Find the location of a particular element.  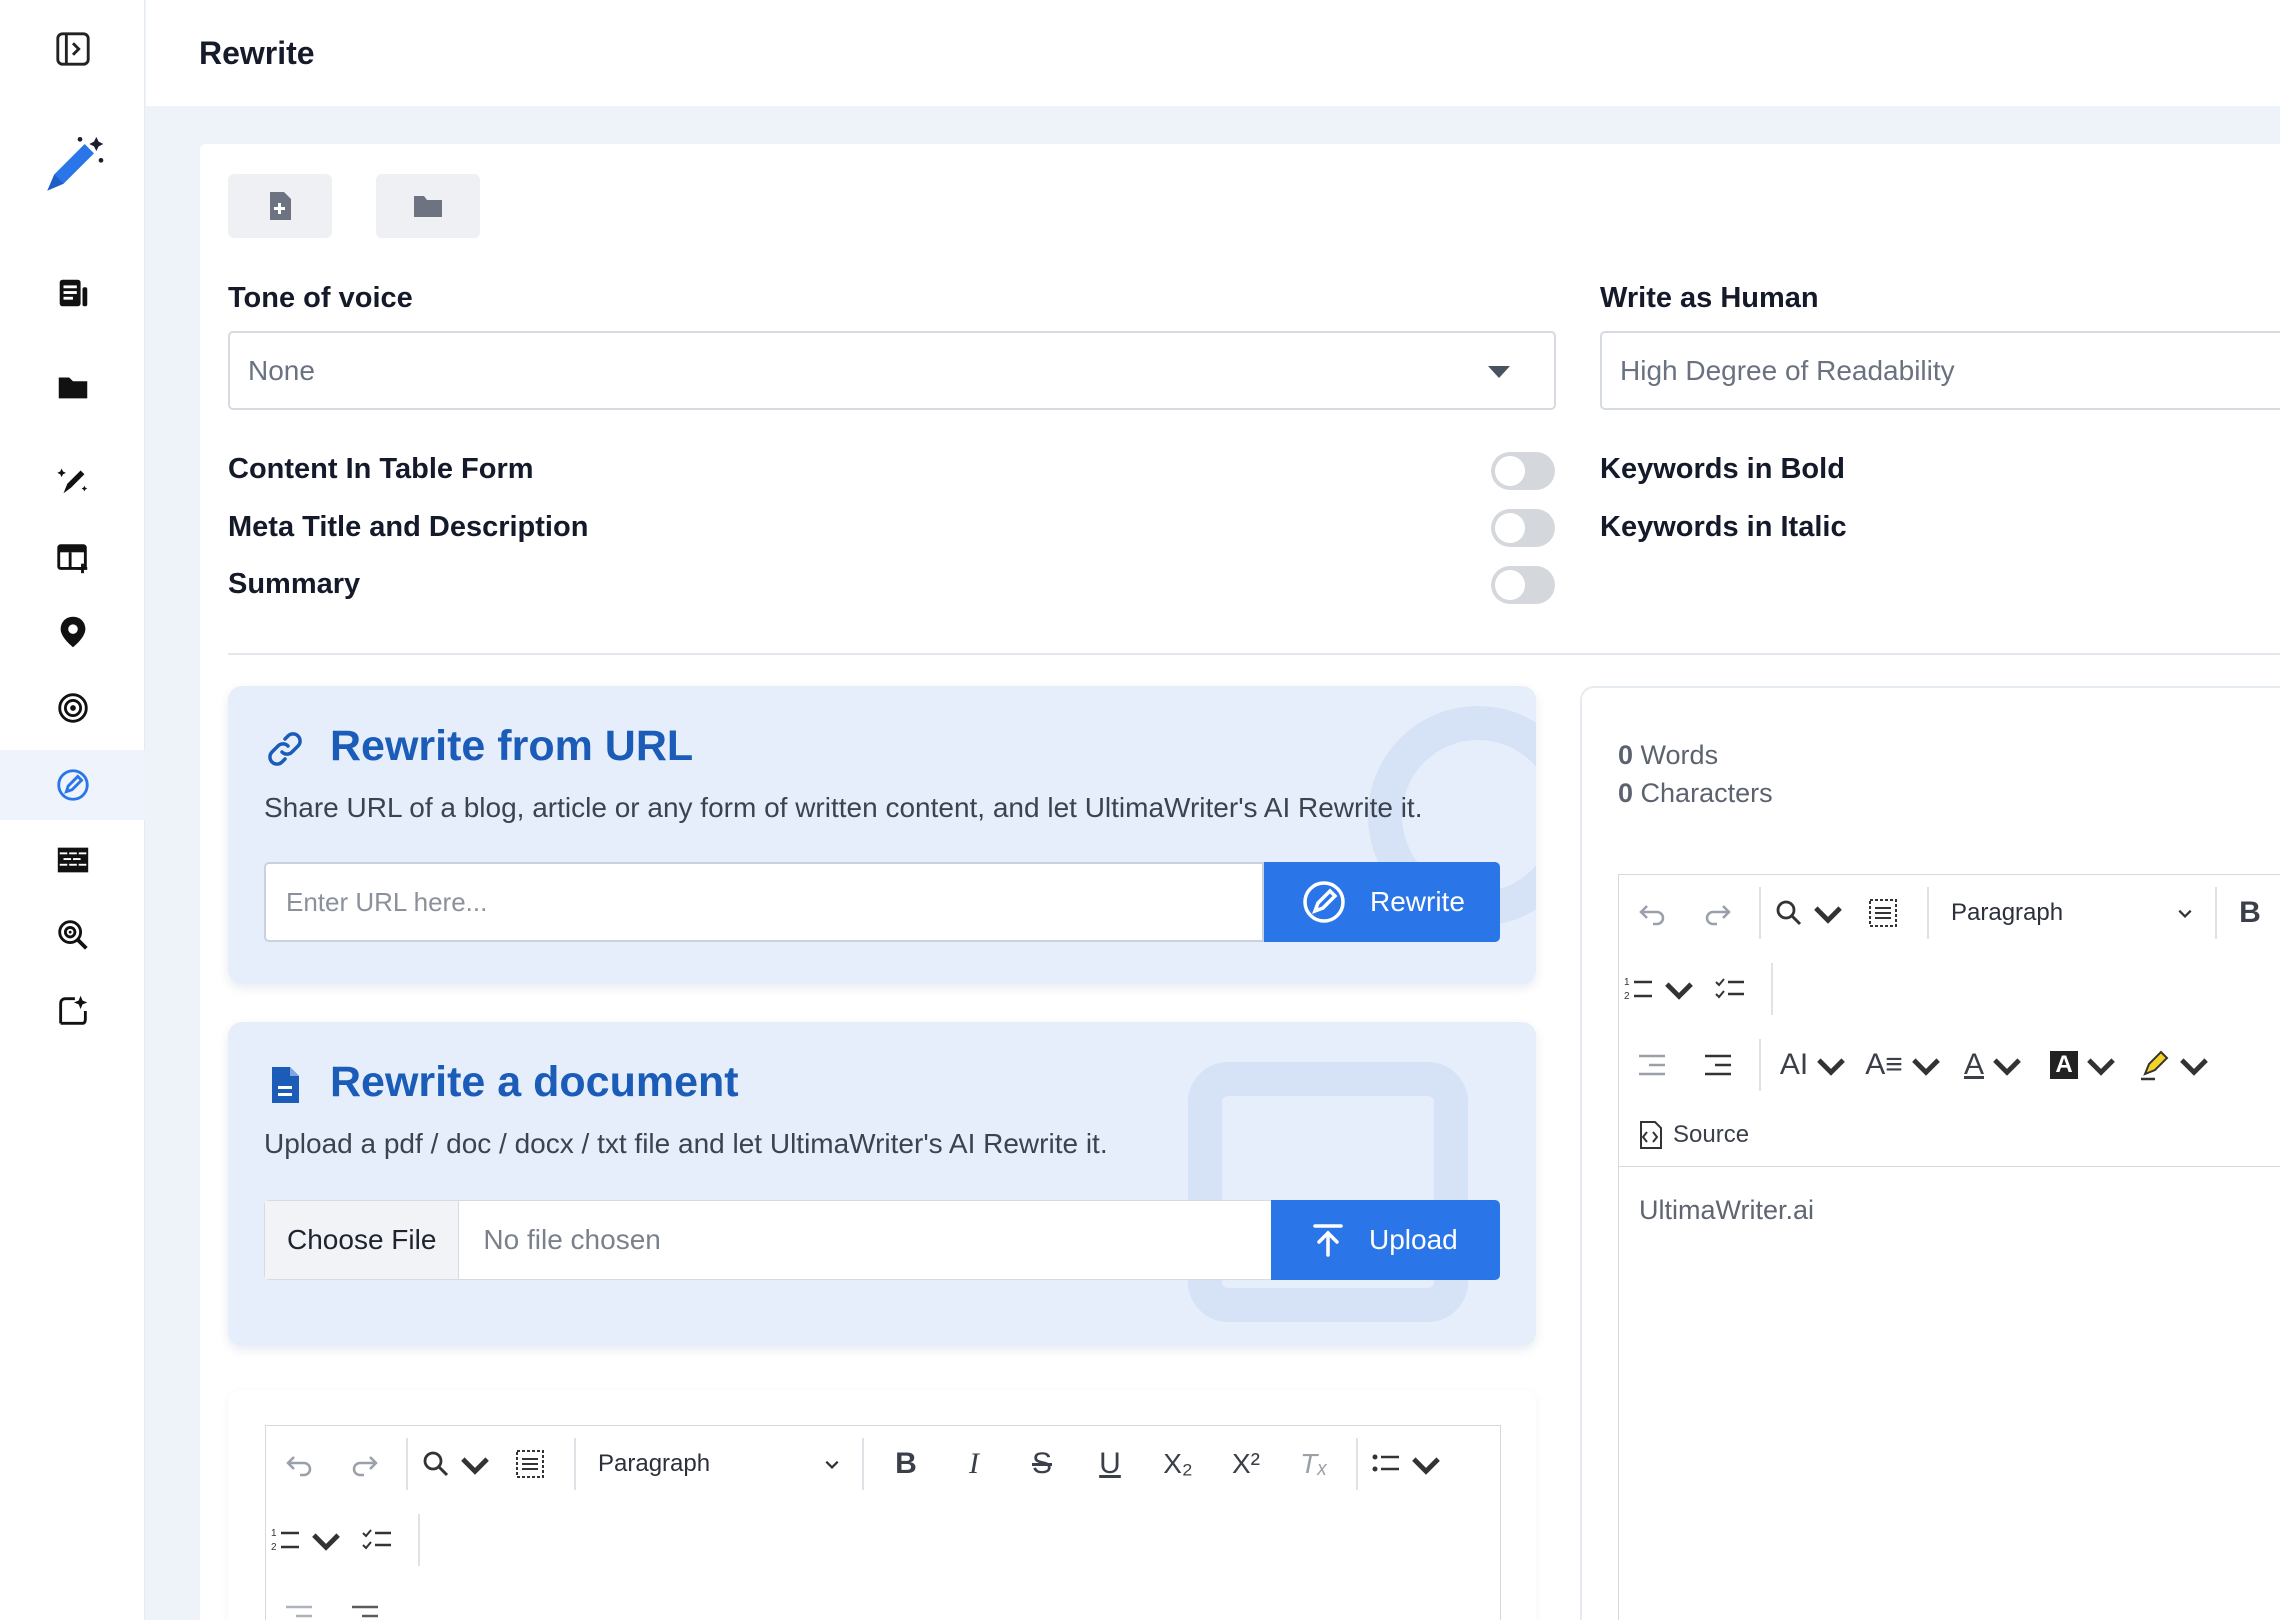

toolbar-separator is located at coordinates (419, 1540).